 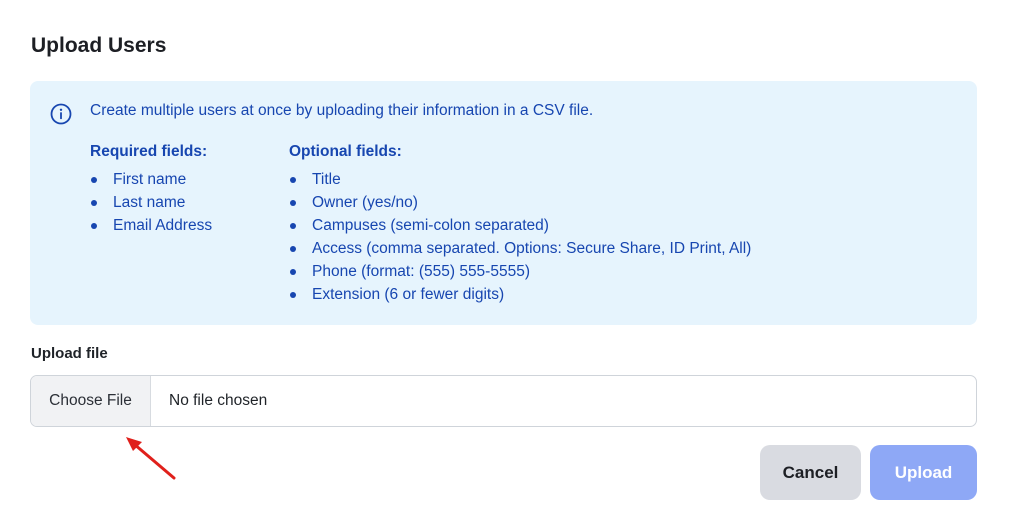 I want to click on list-item-label: Last name, so click(x=149, y=202).